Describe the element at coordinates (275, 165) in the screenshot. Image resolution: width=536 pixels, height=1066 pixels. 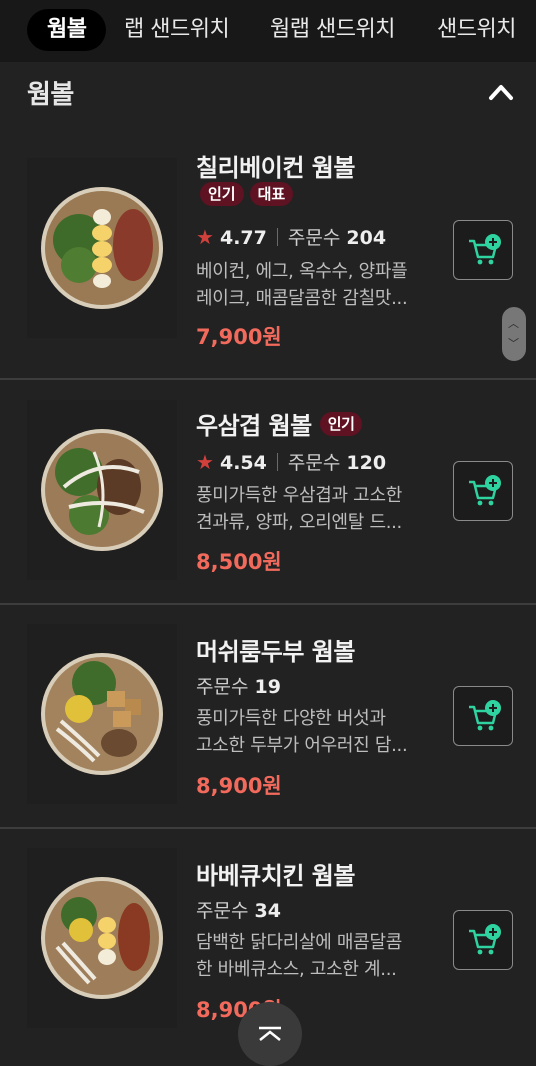
I see `item-name: 칠리베이컨 웜볼` at that location.